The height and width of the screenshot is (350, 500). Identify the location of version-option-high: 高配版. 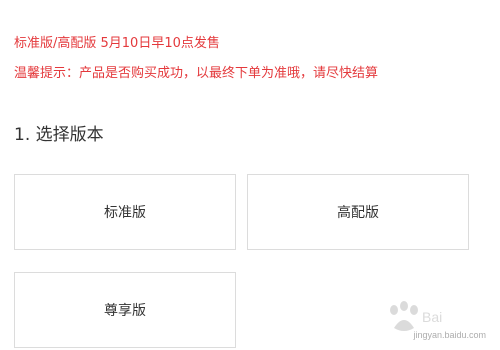
(358, 212).